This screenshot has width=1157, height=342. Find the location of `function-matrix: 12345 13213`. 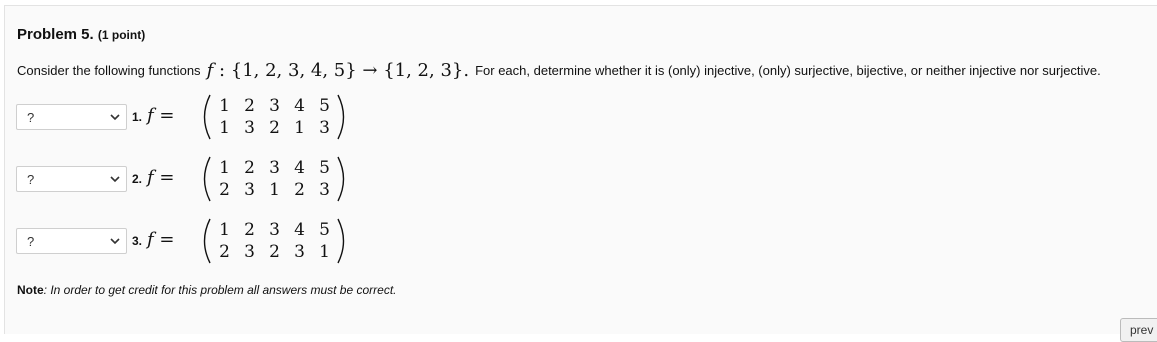

function-matrix: 12345 13213 is located at coordinates (272, 117).